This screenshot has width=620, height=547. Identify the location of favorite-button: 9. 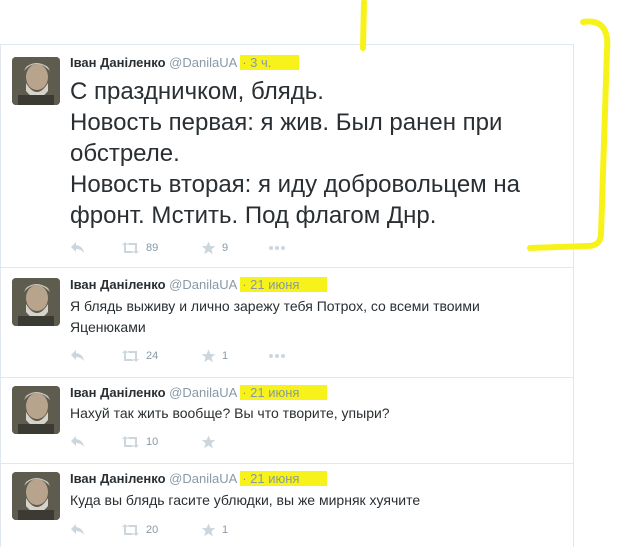
(214, 248).